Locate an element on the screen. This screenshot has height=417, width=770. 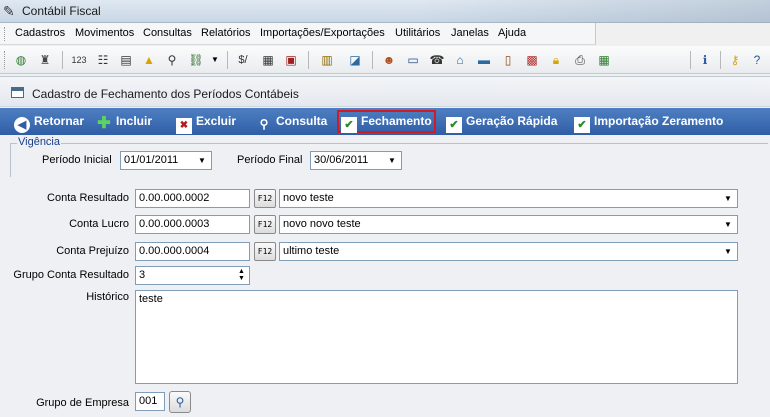
periodo-final-select: 30/06/2011 ▼ is located at coordinates (356, 160).